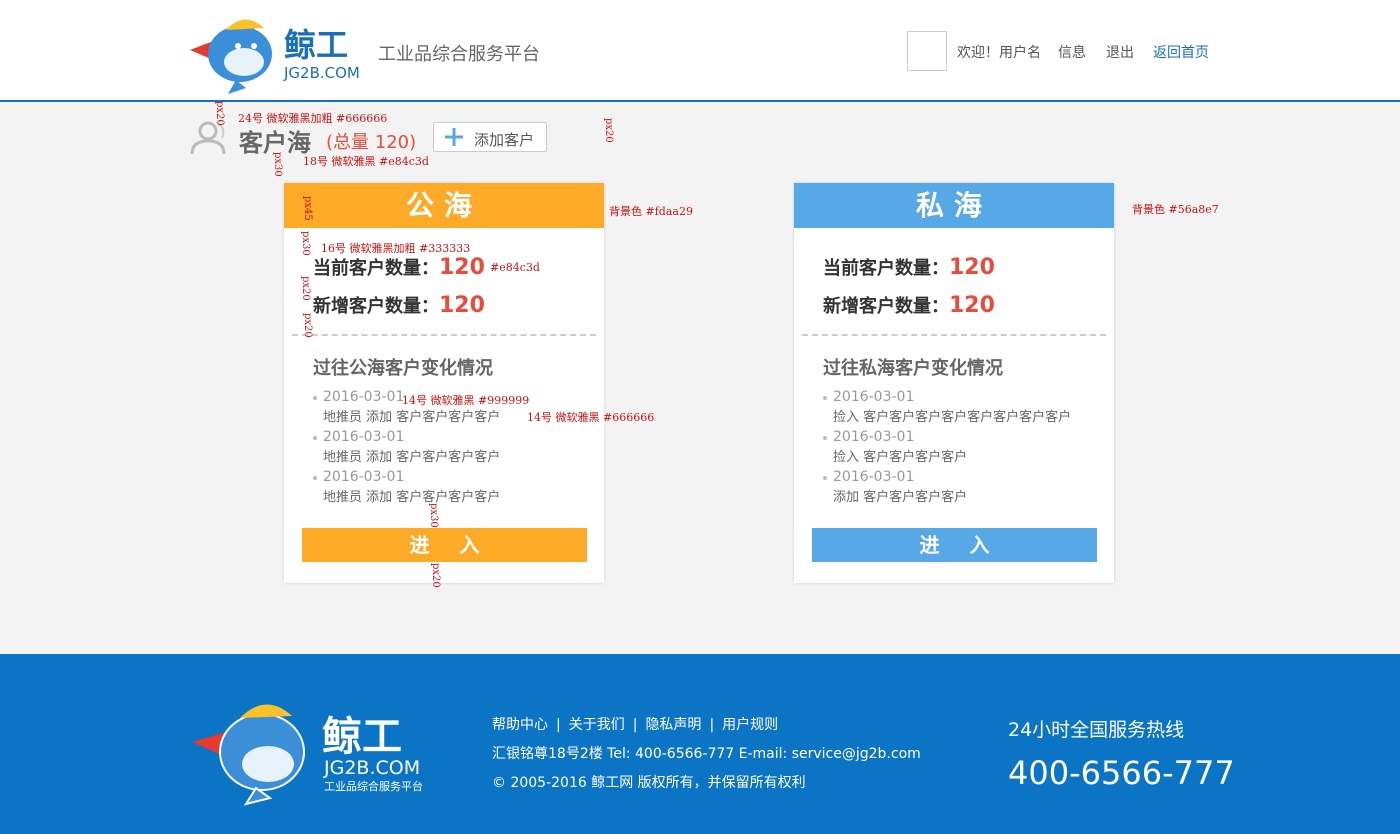  I want to click on about-us-link: 关于我们, so click(597, 725).